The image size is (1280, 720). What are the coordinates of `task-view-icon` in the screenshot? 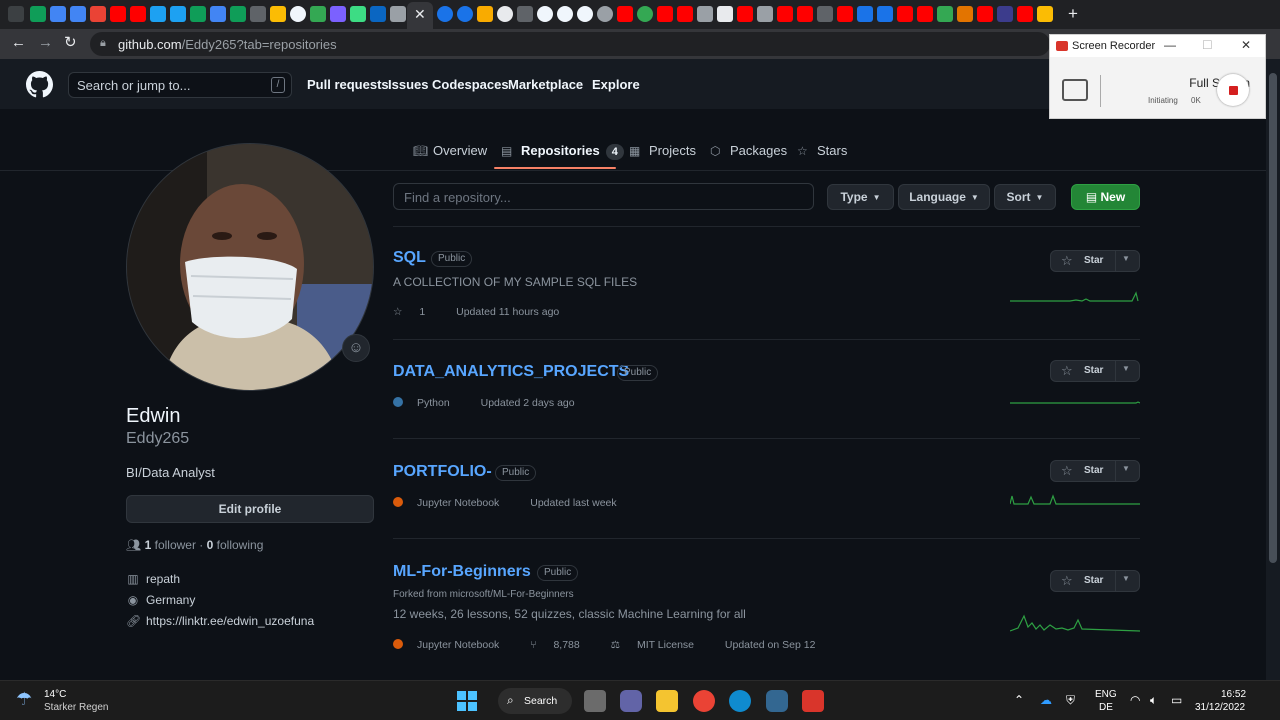 It's located at (595, 701).